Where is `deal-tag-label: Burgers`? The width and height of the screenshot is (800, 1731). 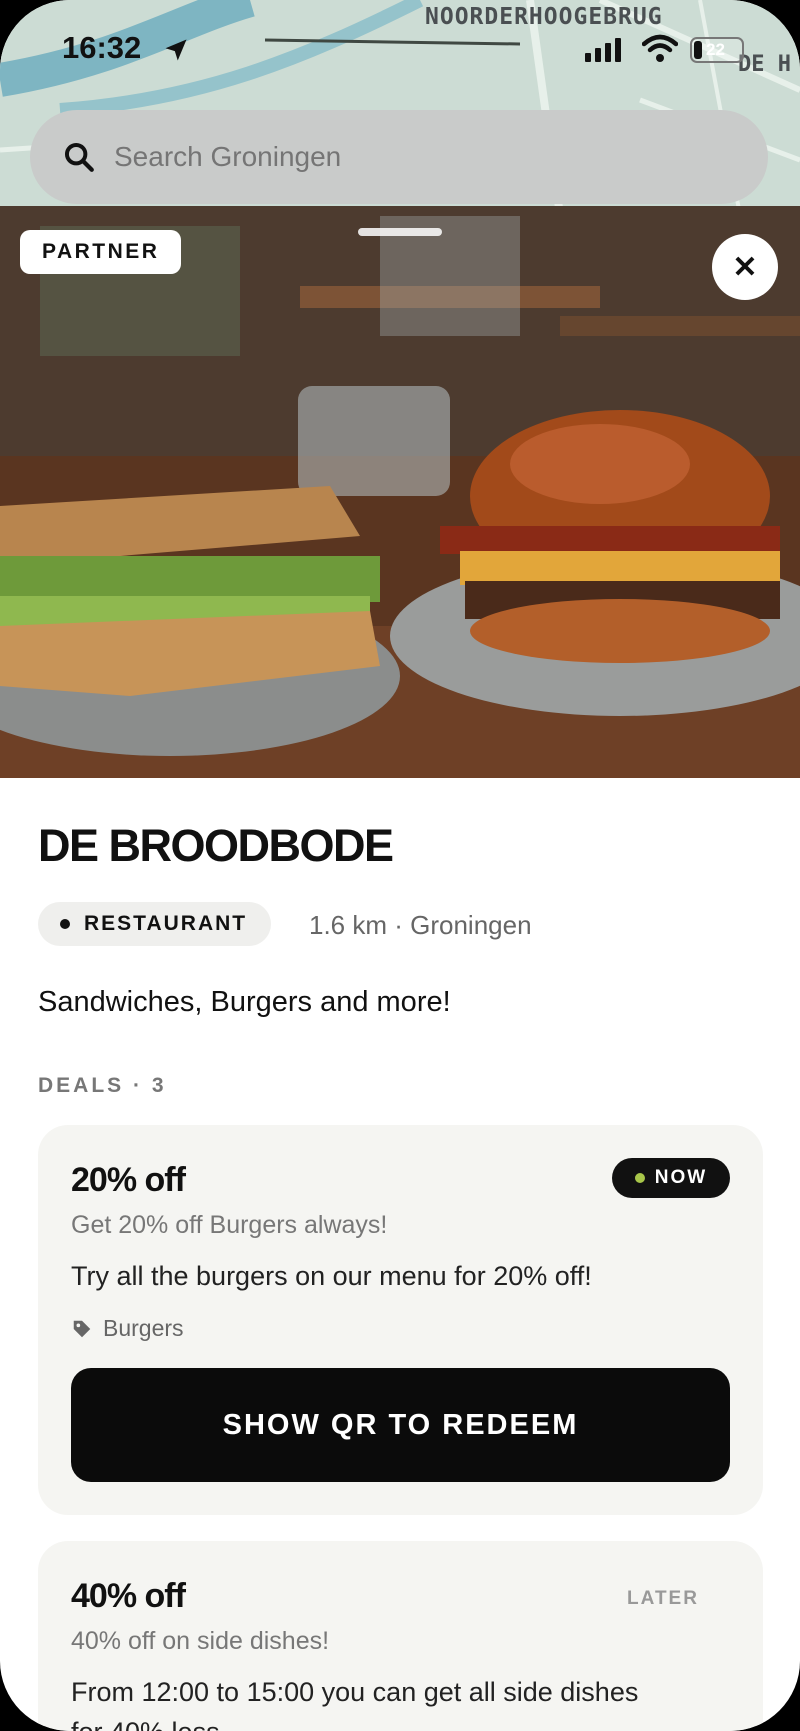 deal-tag-label: Burgers is located at coordinates (143, 1328).